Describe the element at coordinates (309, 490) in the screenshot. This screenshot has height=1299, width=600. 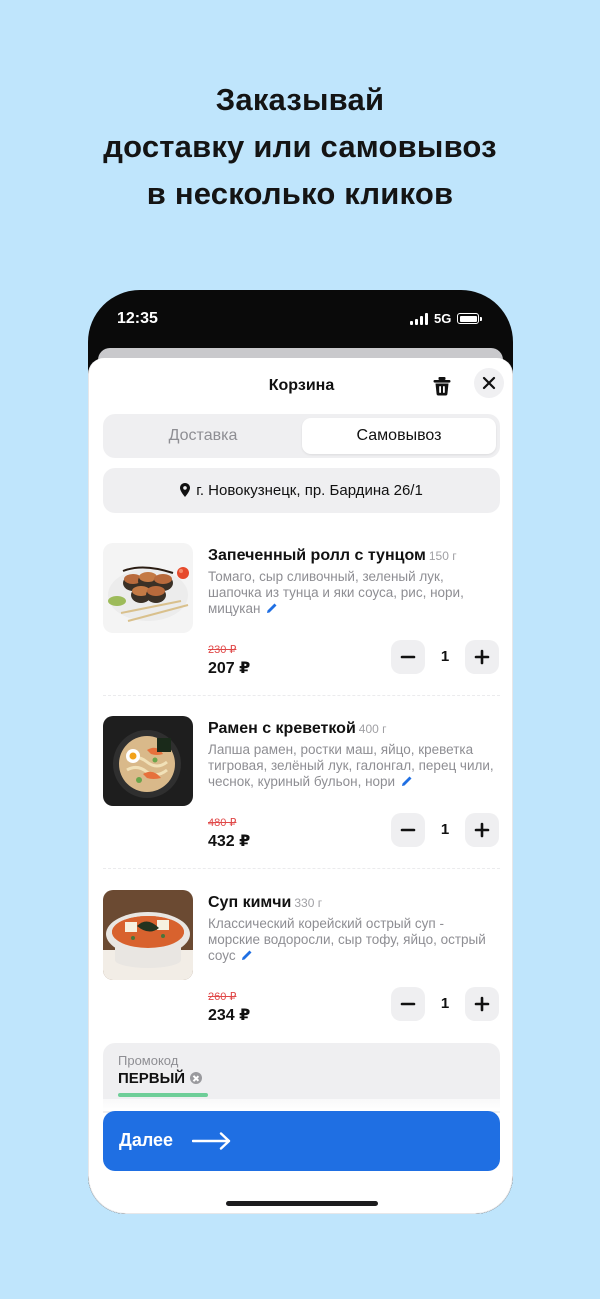
I see `address-text: г. Новокузнецк, пр. Бардина 26/1` at that location.